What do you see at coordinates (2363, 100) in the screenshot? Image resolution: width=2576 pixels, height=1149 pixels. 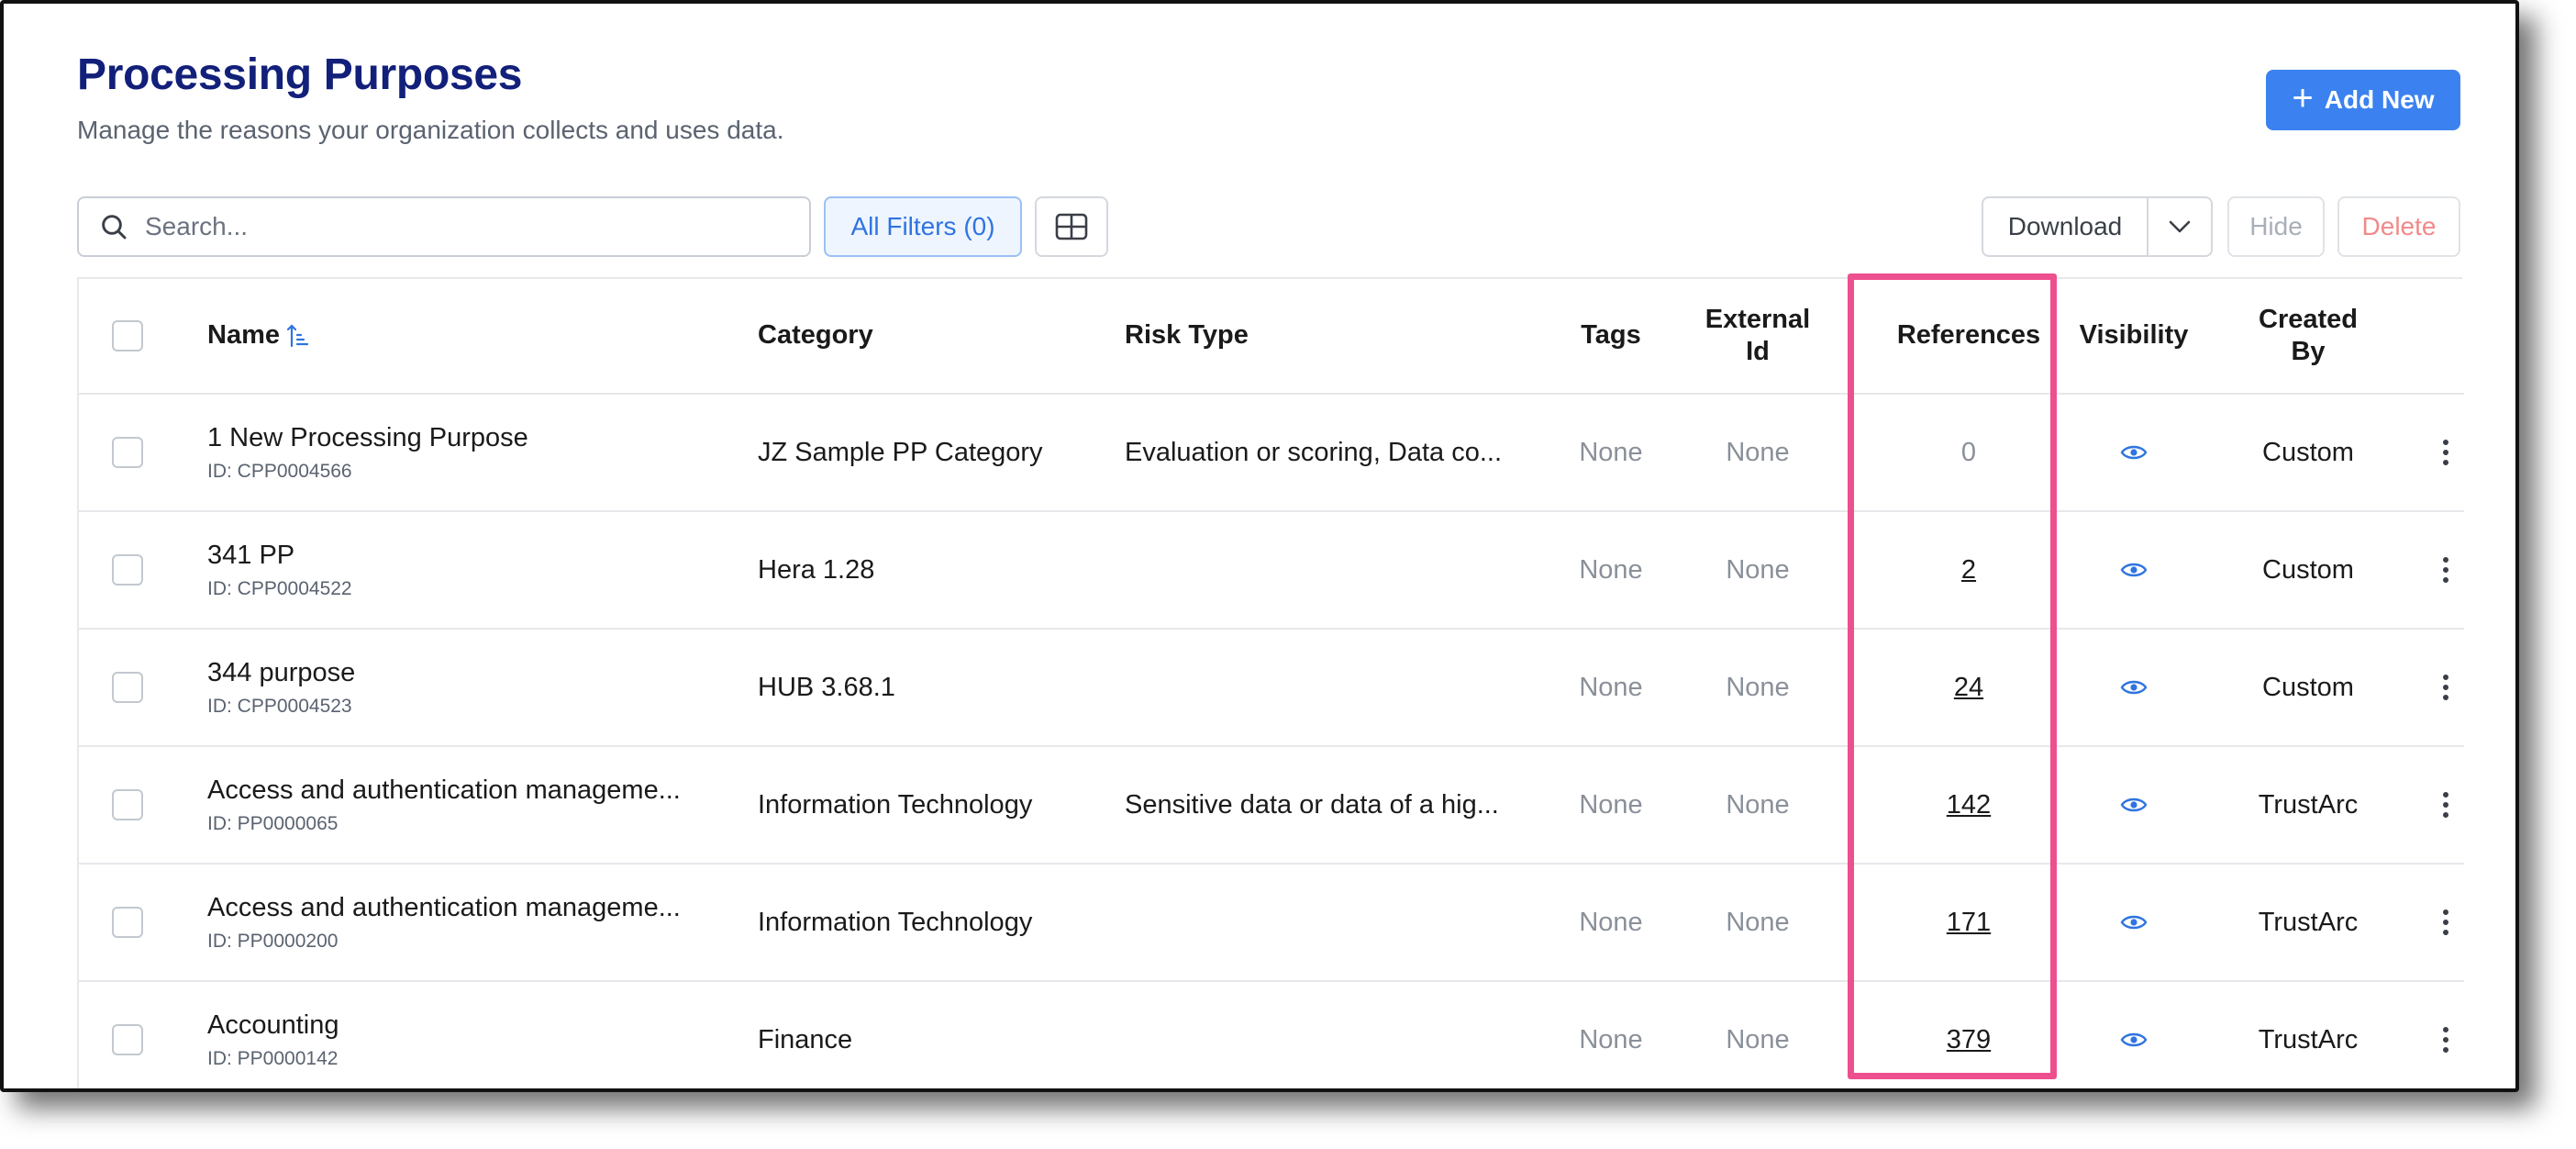 I see `add-new-button: + Add New` at bounding box center [2363, 100].